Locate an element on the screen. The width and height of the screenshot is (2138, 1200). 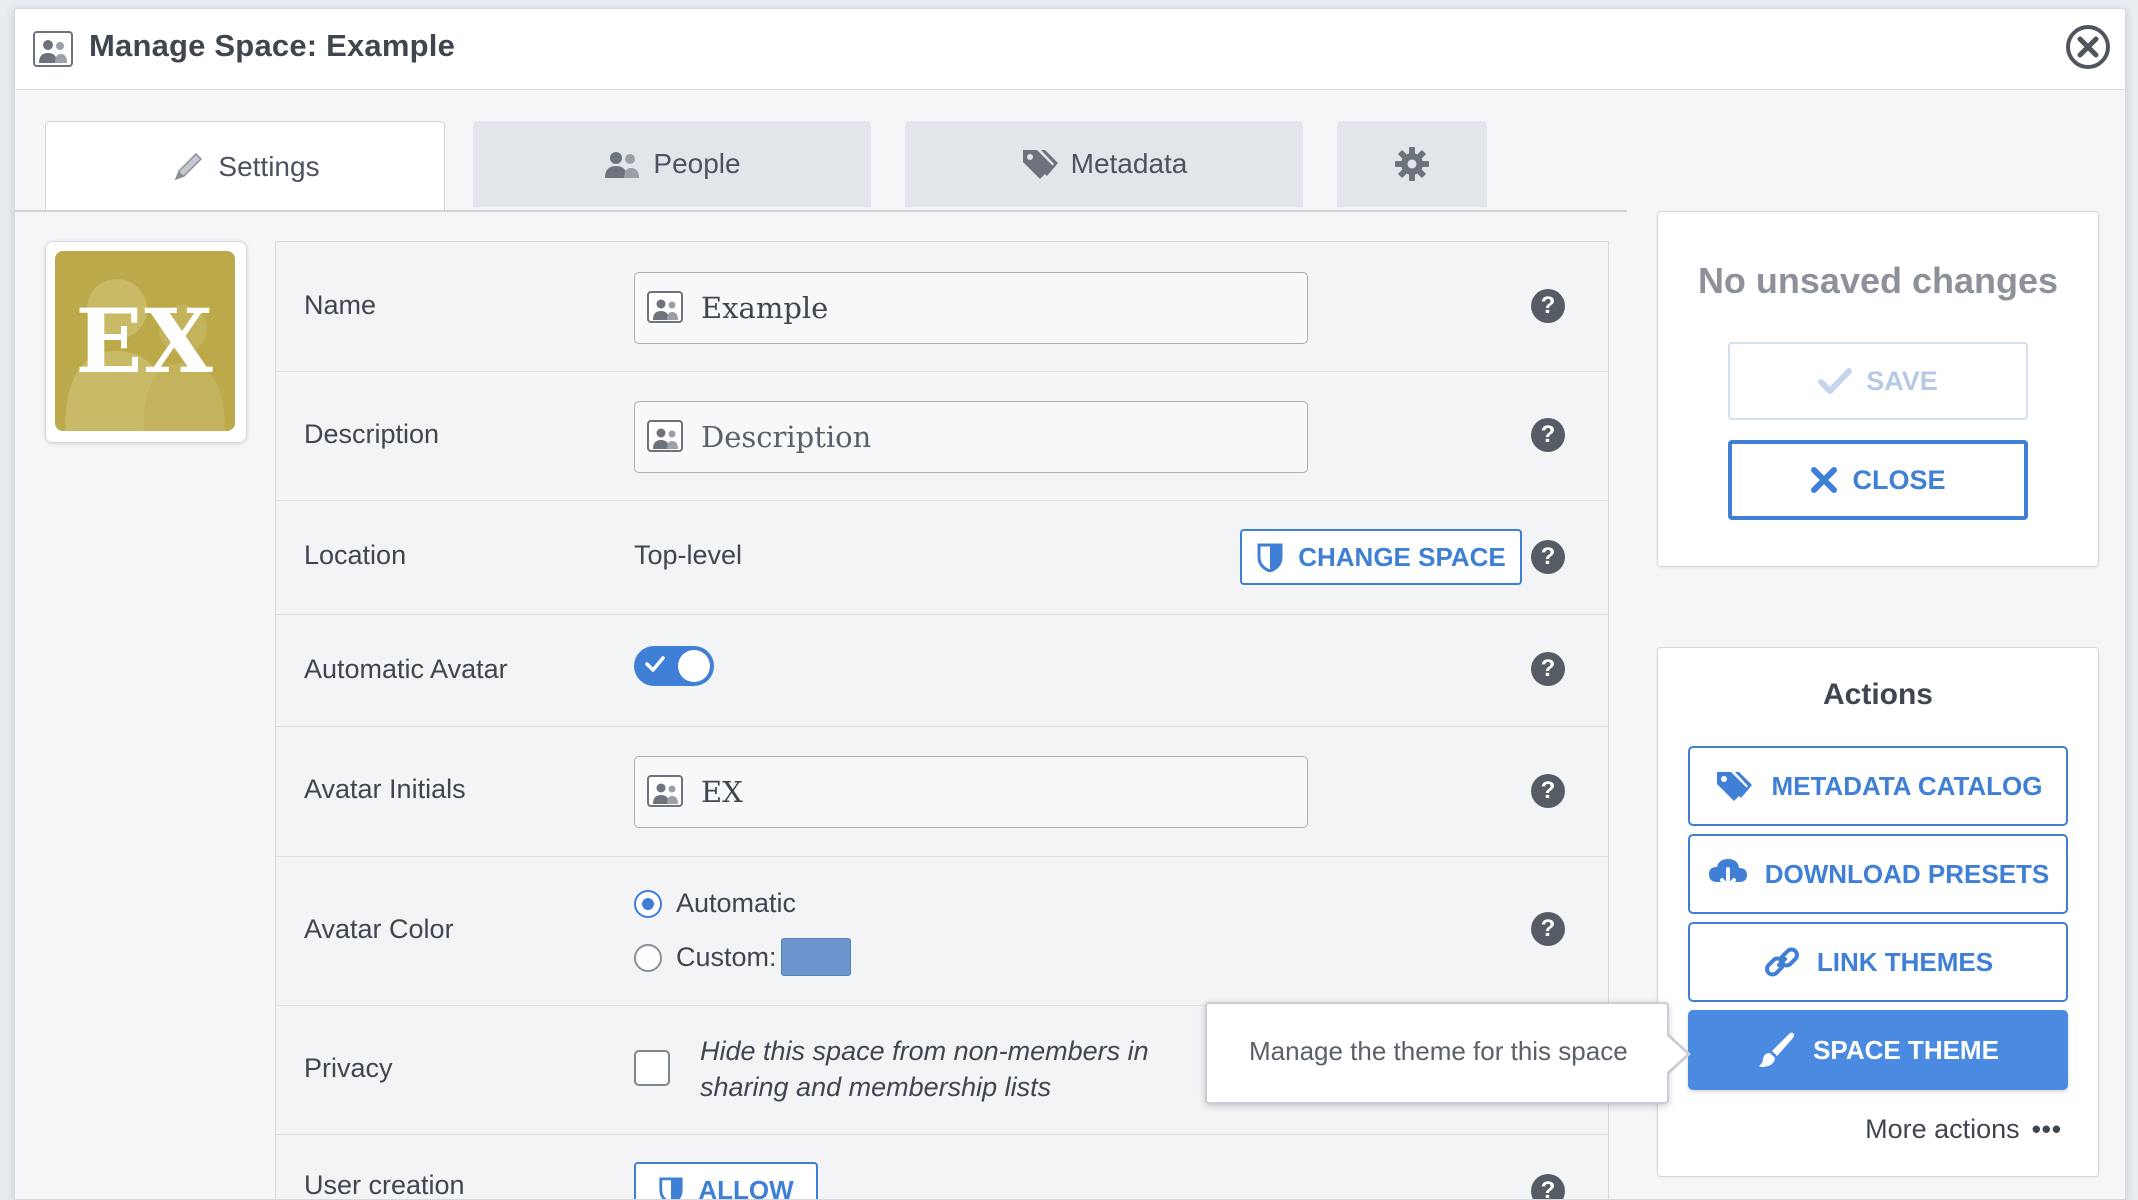
tab-people: People is located at coordinates (672, 164).